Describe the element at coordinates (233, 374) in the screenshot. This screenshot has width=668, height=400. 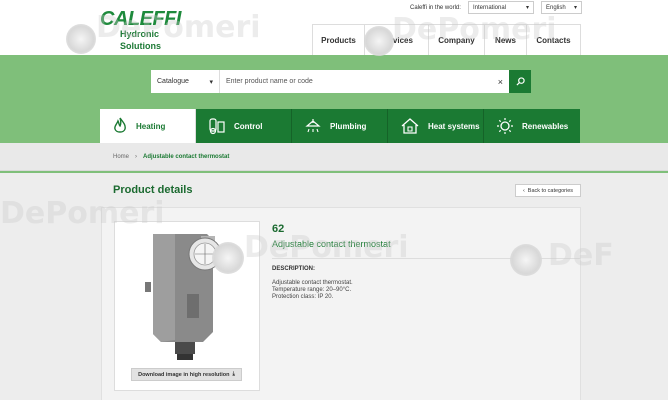
I see `download-icon: ⤓` at that location.